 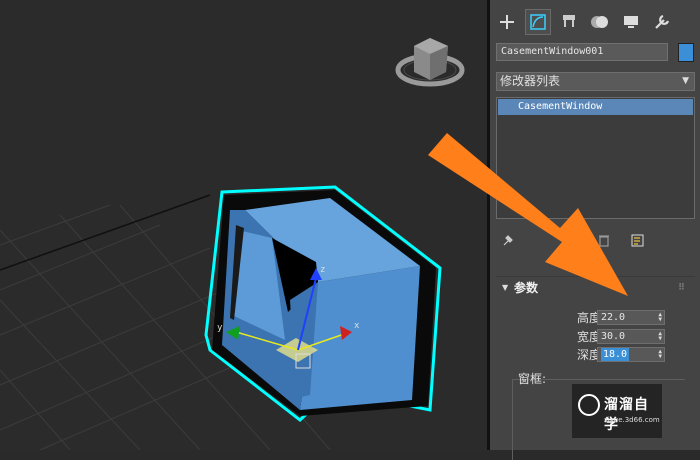 I want to click on width-value: 30.0, so click(x=613, y=336).